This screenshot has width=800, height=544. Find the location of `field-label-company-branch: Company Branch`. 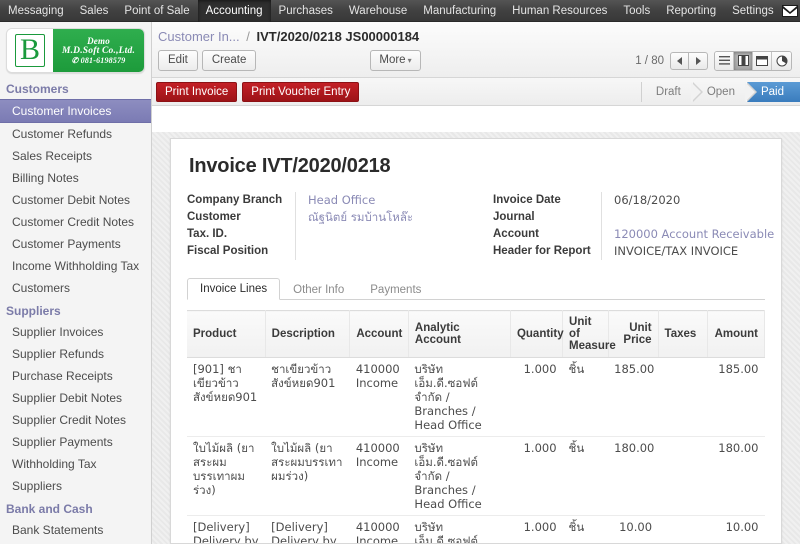

field-label-company-branch: Company Branch is located at coordinates (235, 200).